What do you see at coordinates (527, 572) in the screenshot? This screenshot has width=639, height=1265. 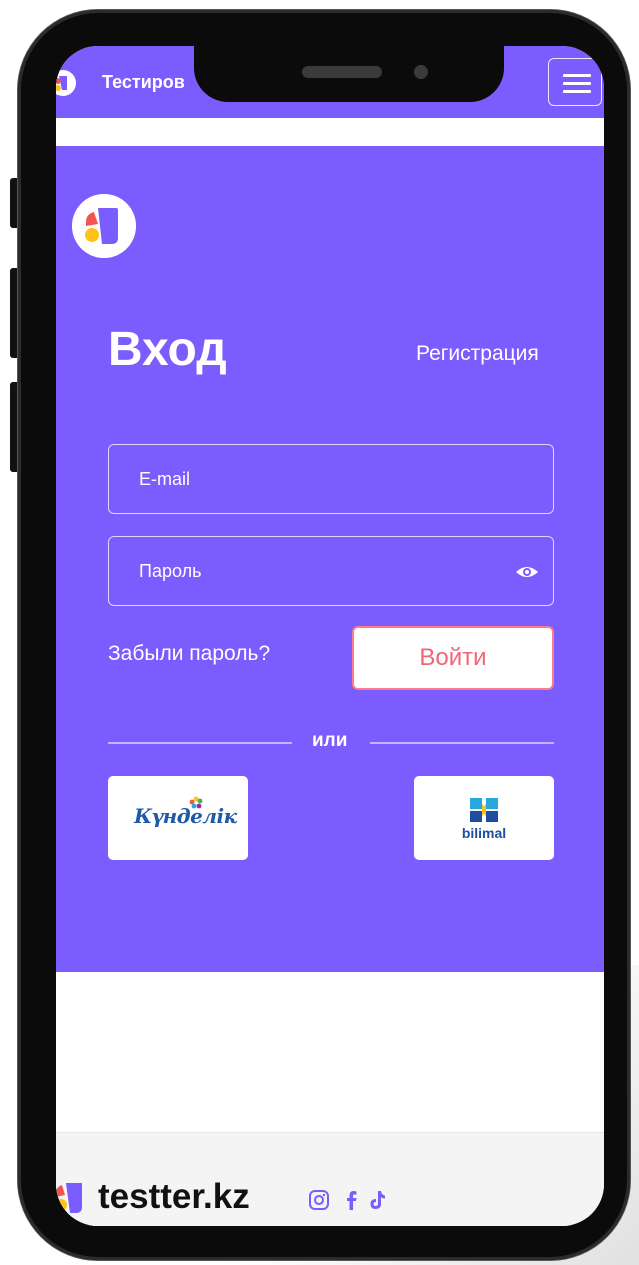 I see `eye-icon` at bounding box center [527, 572].